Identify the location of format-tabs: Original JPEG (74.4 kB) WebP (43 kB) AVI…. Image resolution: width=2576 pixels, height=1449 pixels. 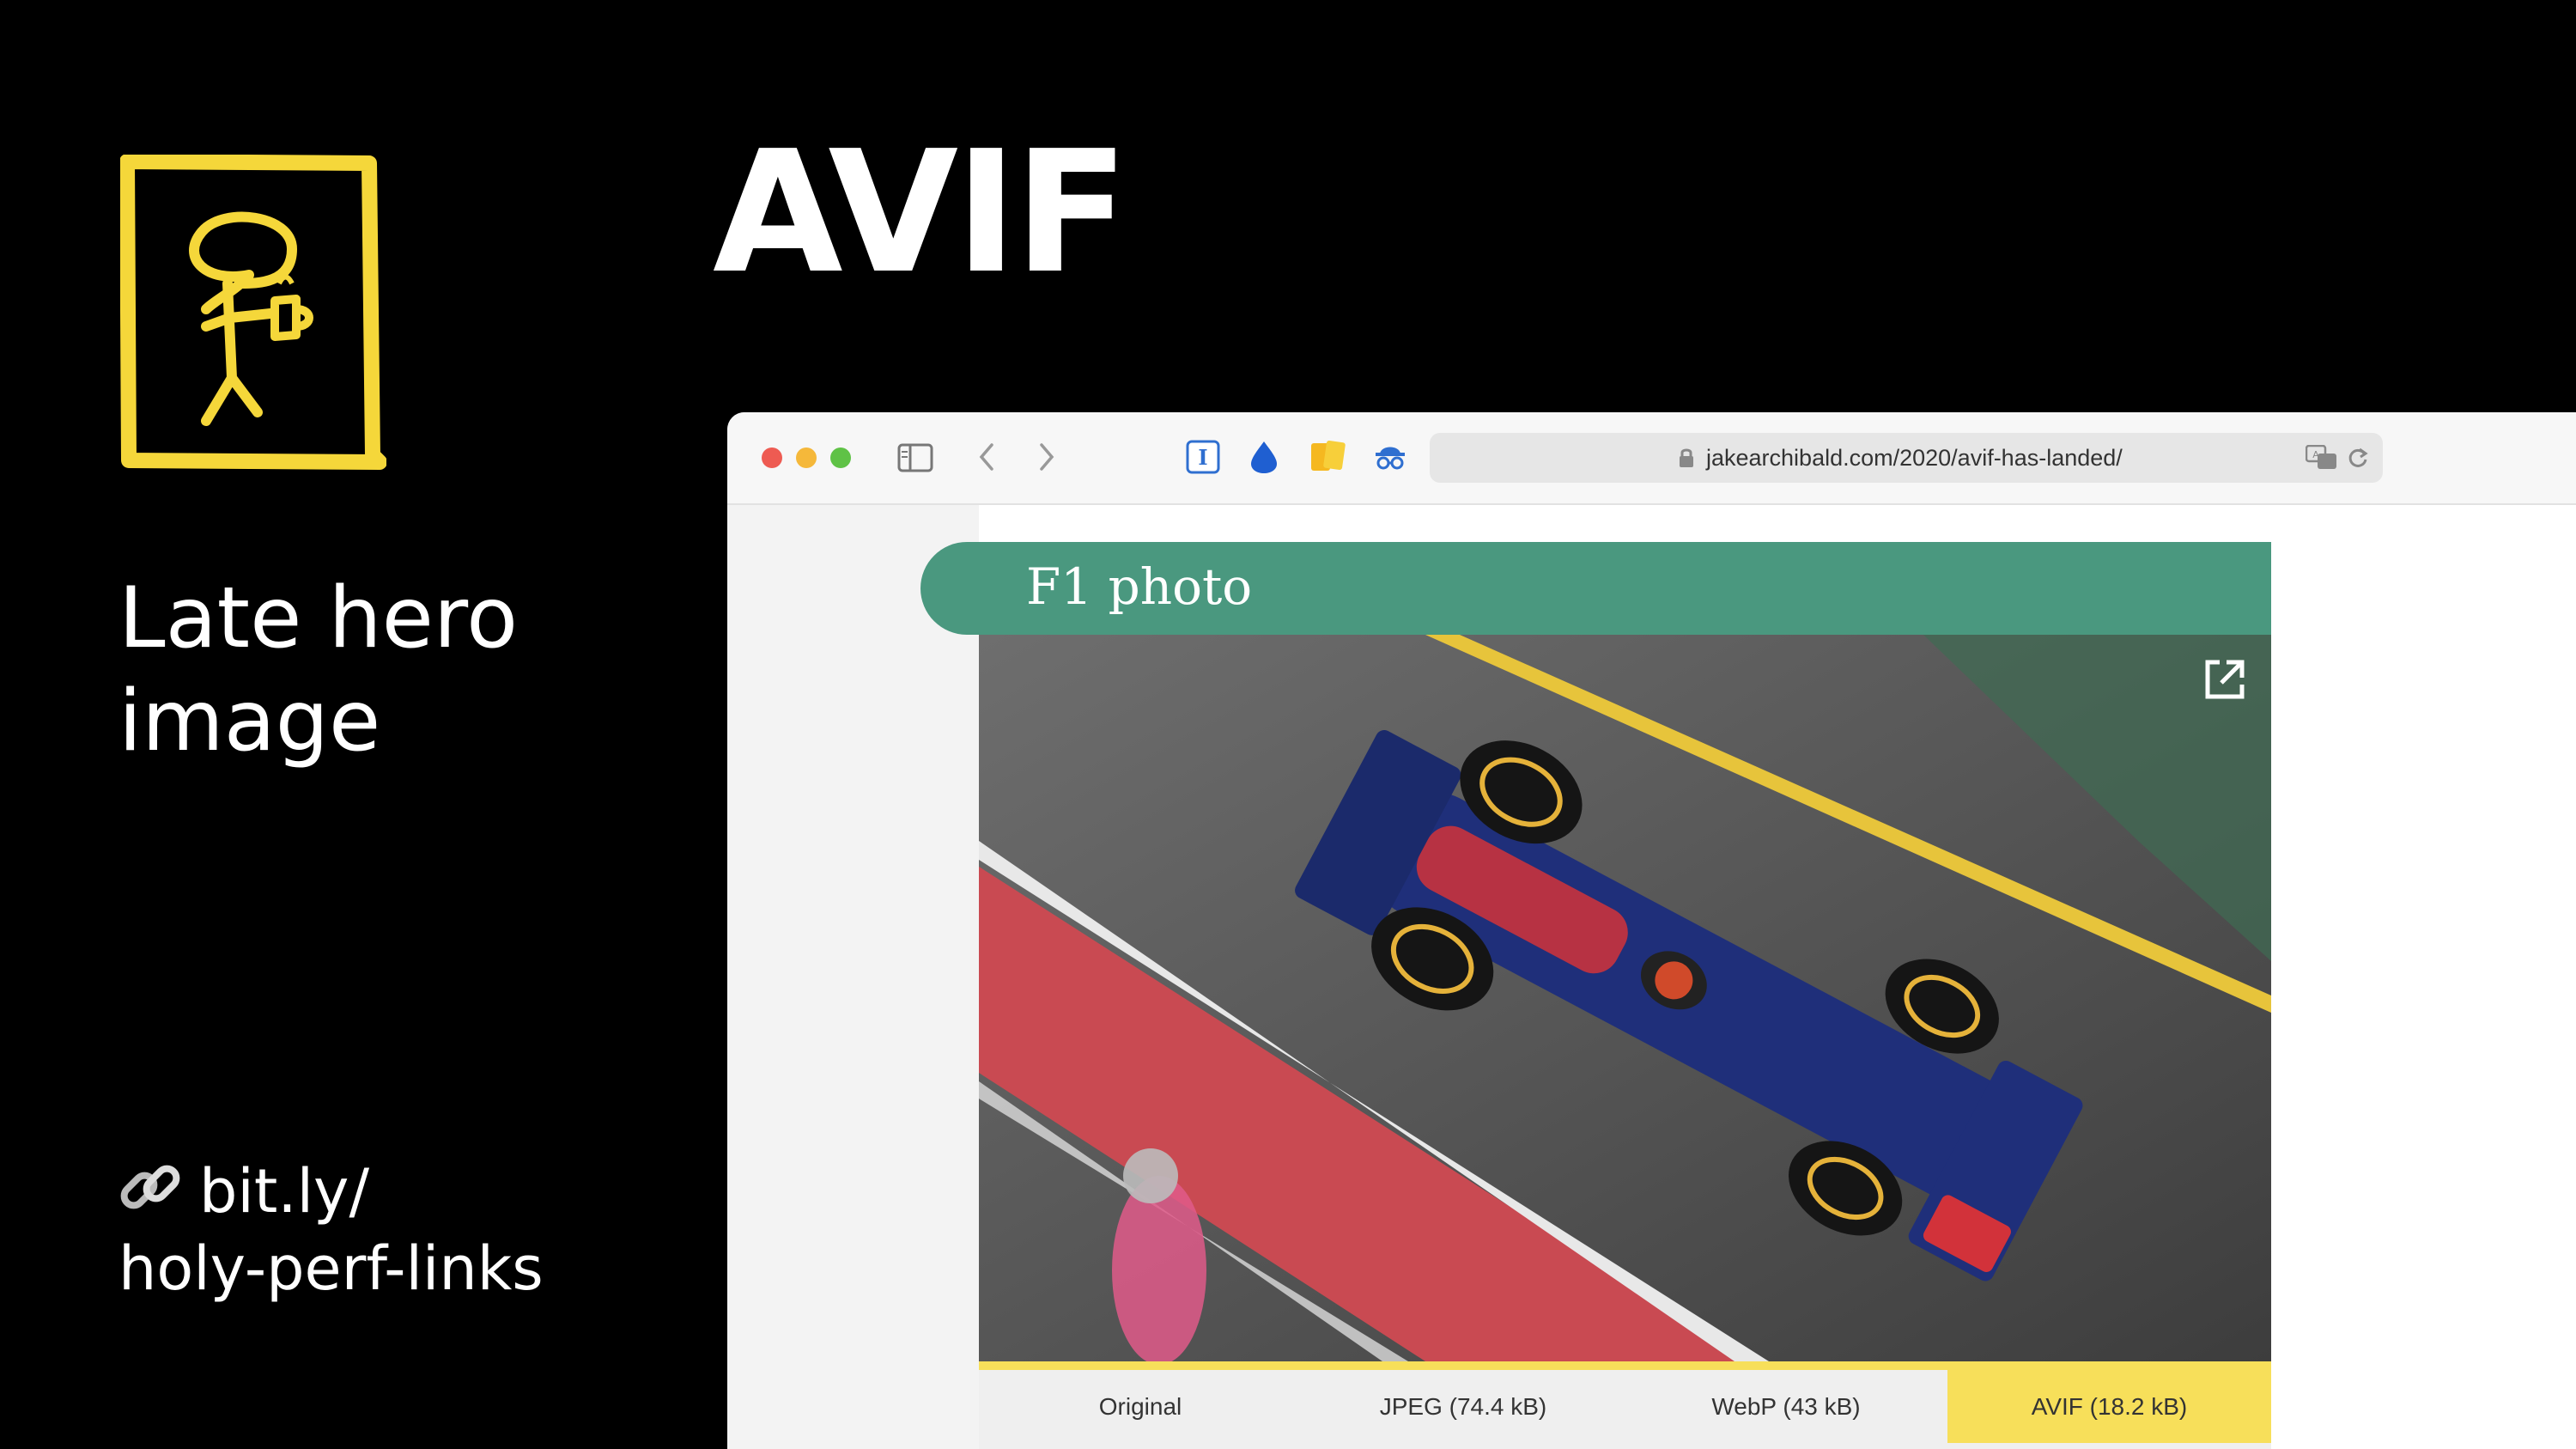
(1625, 1405).